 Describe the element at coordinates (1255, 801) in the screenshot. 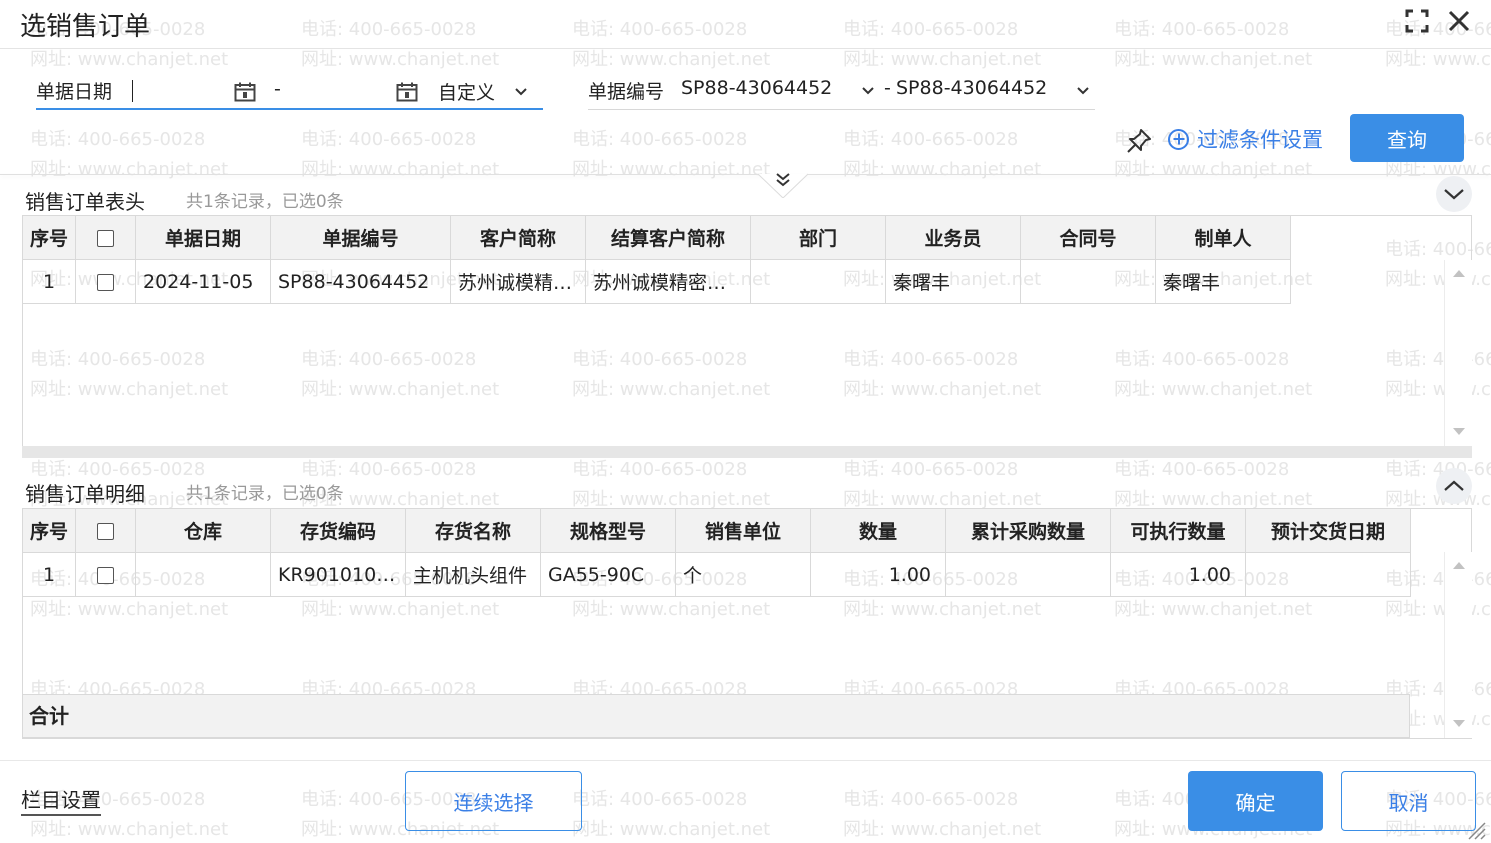

I see `confirm-button: 确定` at that location.